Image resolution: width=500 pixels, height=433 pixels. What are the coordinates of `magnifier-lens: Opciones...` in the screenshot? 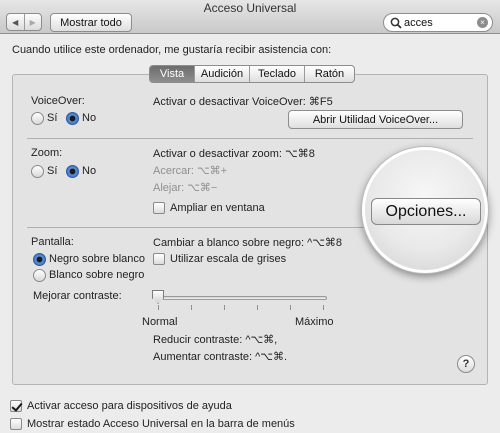 It's located at (425, 210).